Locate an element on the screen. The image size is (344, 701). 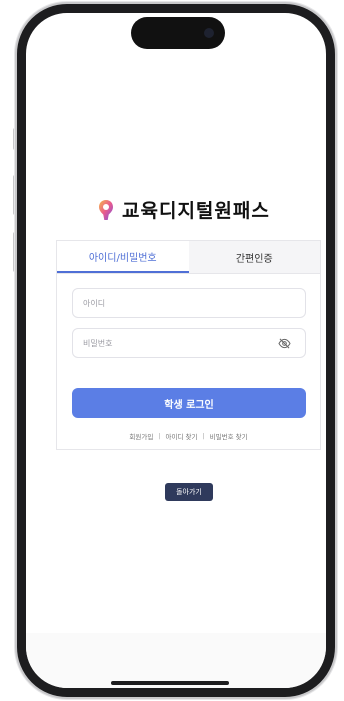
bottom-area is located at coordinates (176, 660).